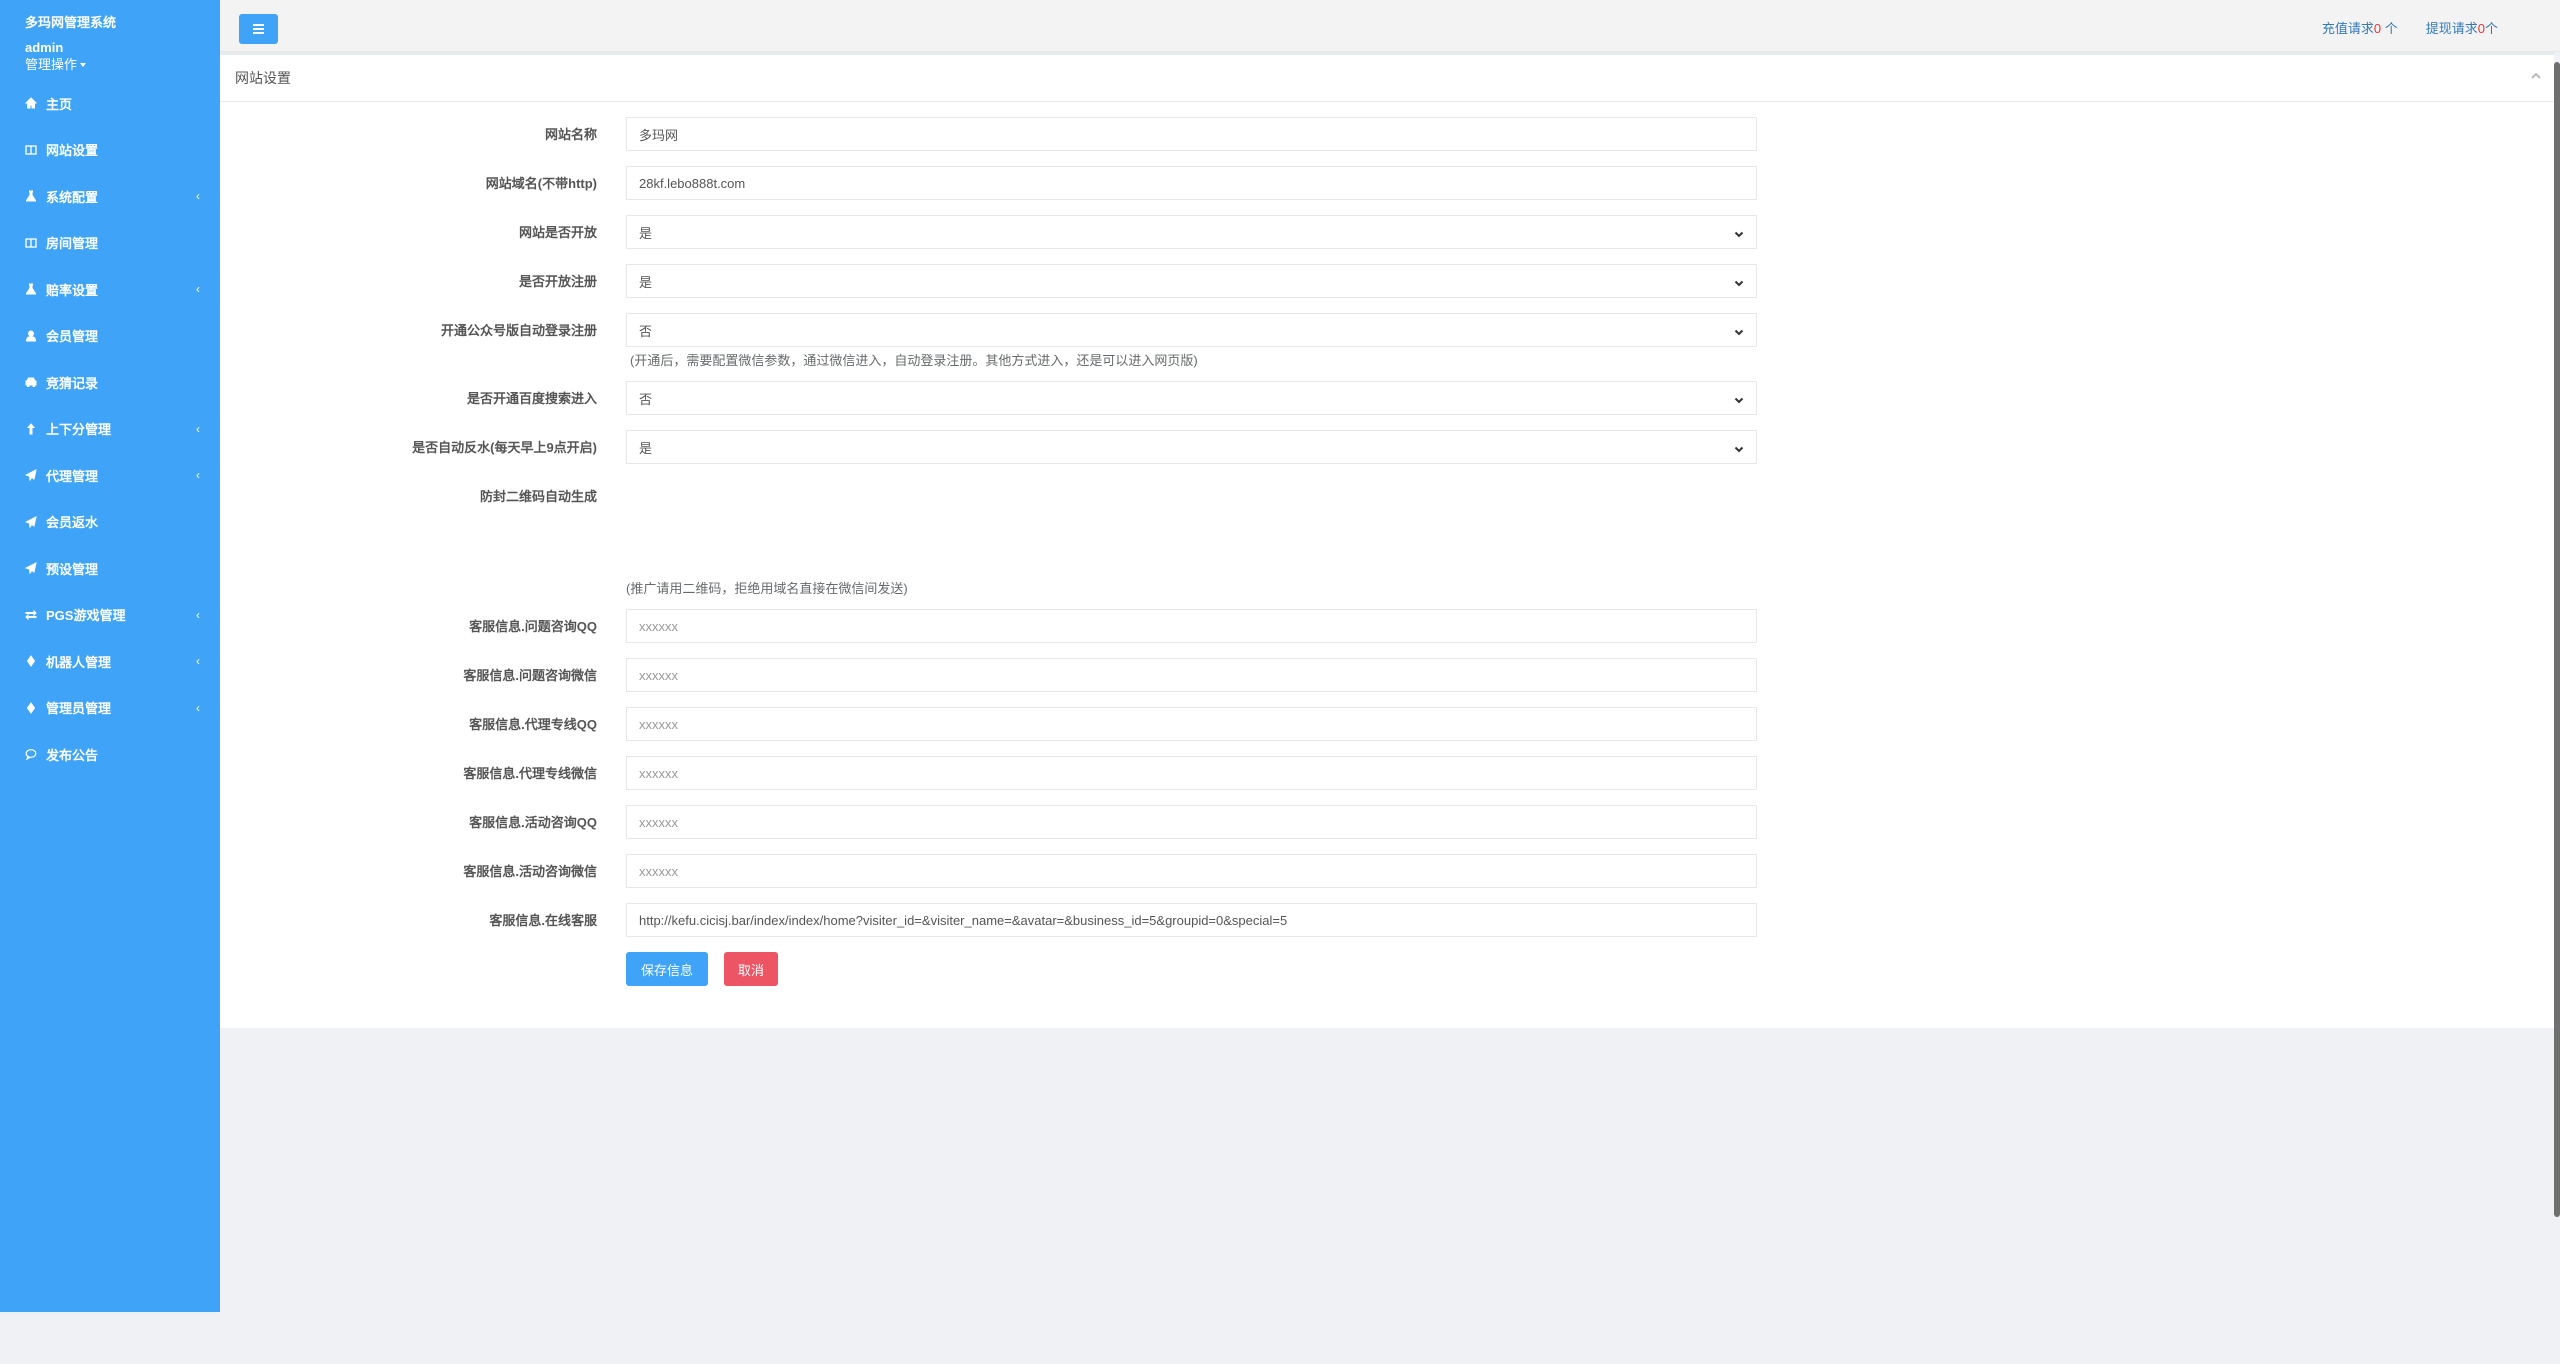 The image size is (2560, 1364). What do you see at coordinates (1191, 773) in the screenshot?
I see `cs-agent-wechat-input` at bounding box center [1191, 773].